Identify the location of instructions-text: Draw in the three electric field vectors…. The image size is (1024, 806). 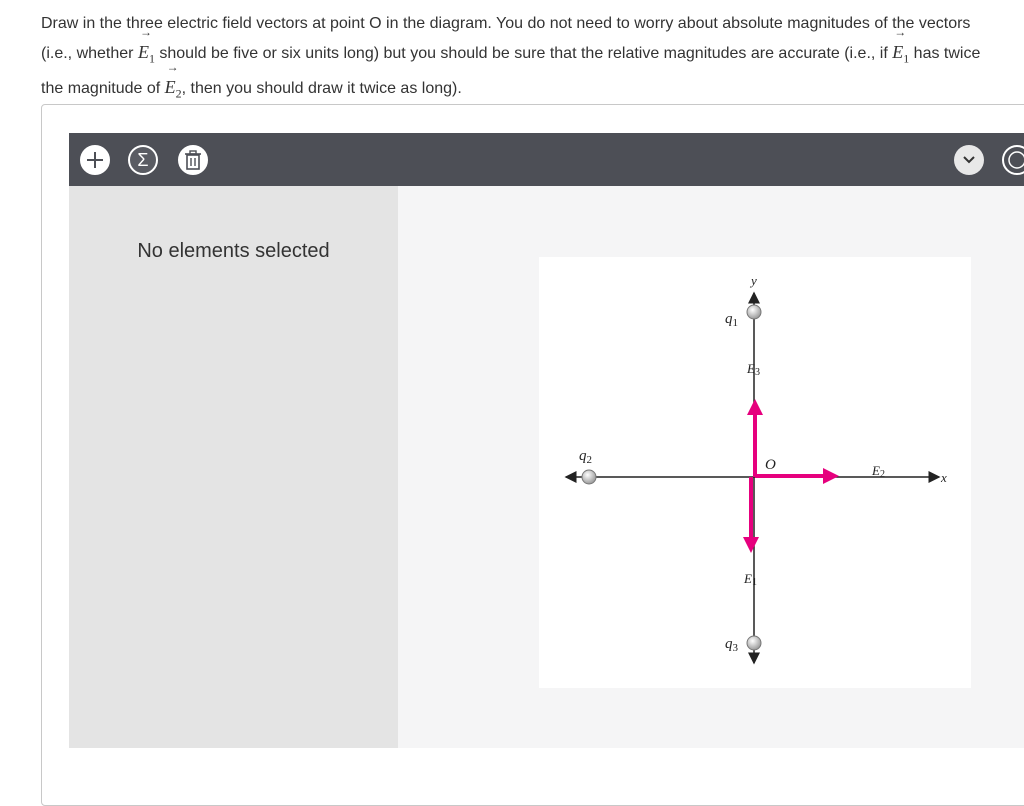
(516, 58).